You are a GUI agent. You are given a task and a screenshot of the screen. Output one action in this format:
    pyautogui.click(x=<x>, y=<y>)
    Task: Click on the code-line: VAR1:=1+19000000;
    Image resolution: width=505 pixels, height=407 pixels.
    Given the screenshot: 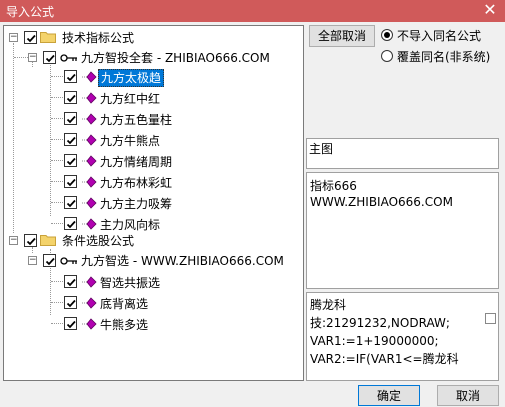 What is the action you would take?
    pyautogui.click(x=374, y=341)
    